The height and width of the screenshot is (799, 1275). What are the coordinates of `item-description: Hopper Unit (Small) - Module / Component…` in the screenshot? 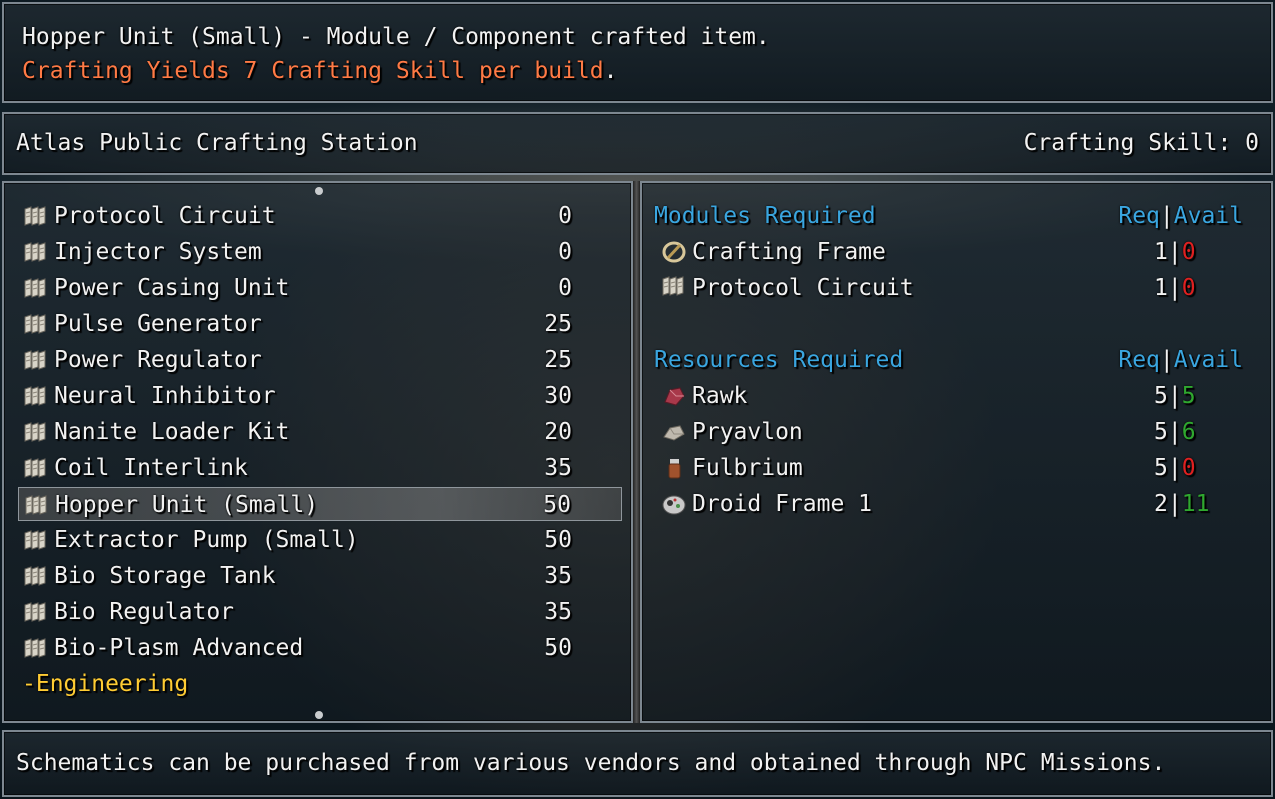 It's located at (396, 37).